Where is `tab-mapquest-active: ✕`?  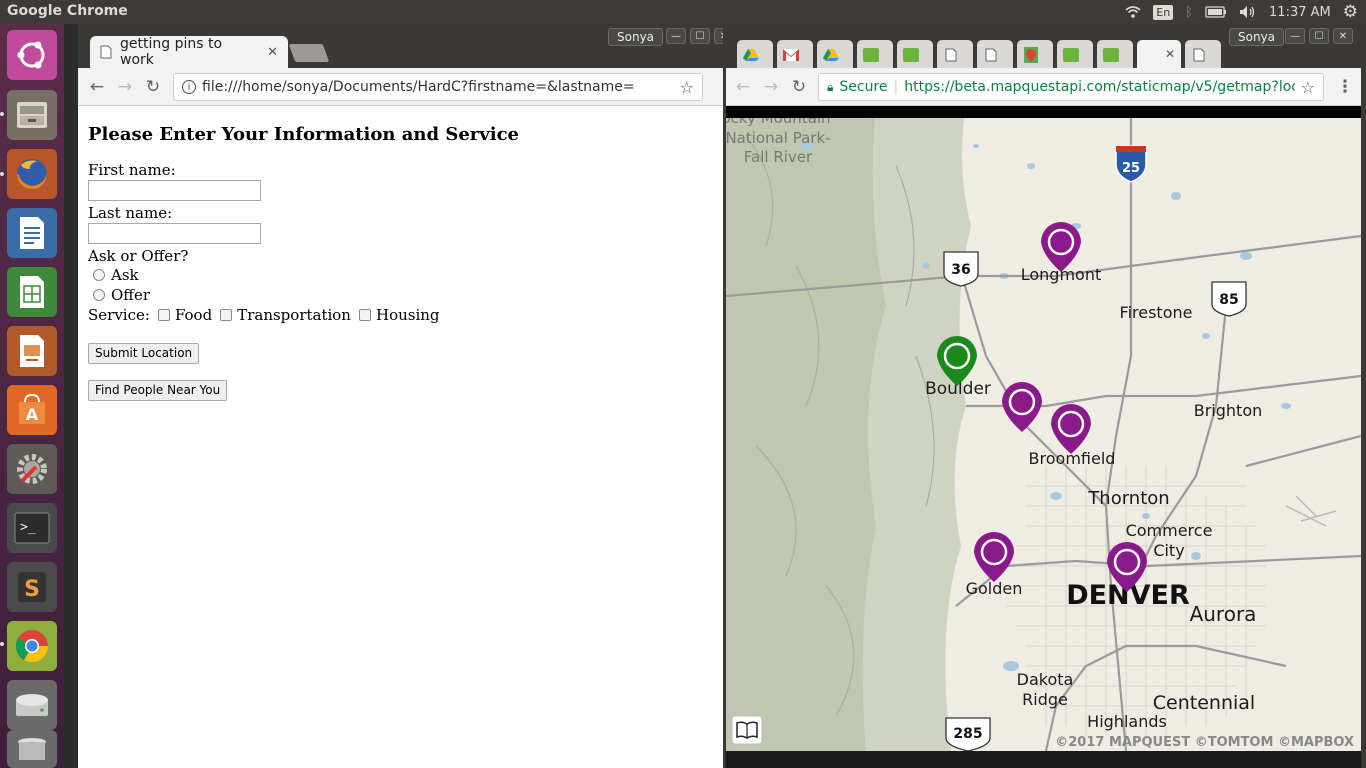 tab-mapquest-active: ✕ is located at coordinates (1159, 54).